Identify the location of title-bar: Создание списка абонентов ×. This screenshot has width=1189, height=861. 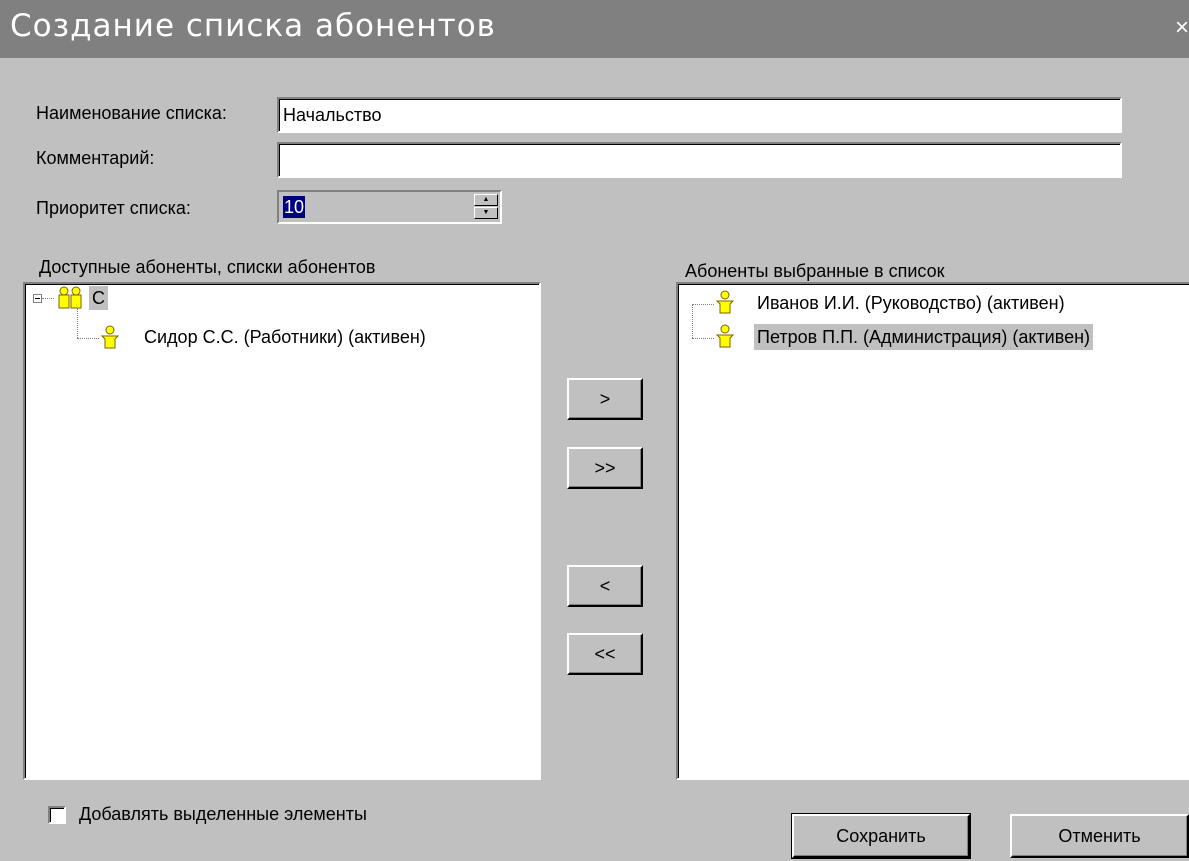
(594, 29).